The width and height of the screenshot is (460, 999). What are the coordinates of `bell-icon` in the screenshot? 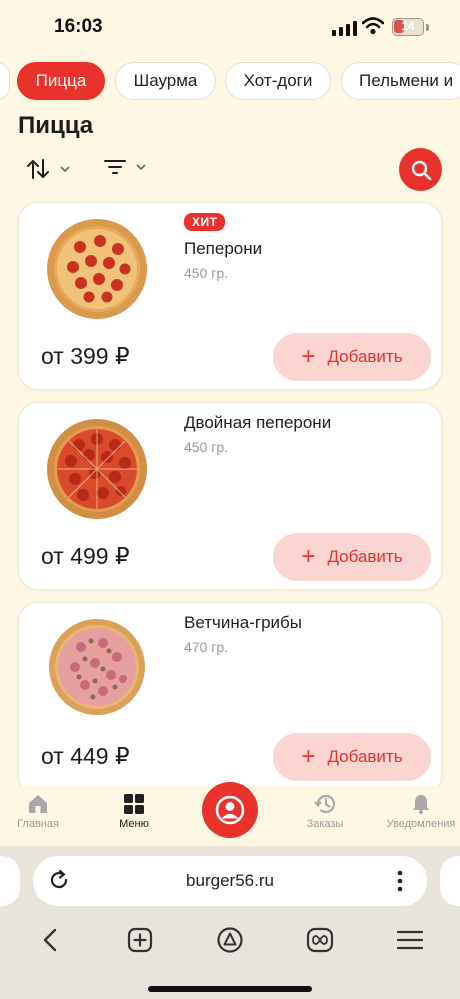 It's located at (421, 804).